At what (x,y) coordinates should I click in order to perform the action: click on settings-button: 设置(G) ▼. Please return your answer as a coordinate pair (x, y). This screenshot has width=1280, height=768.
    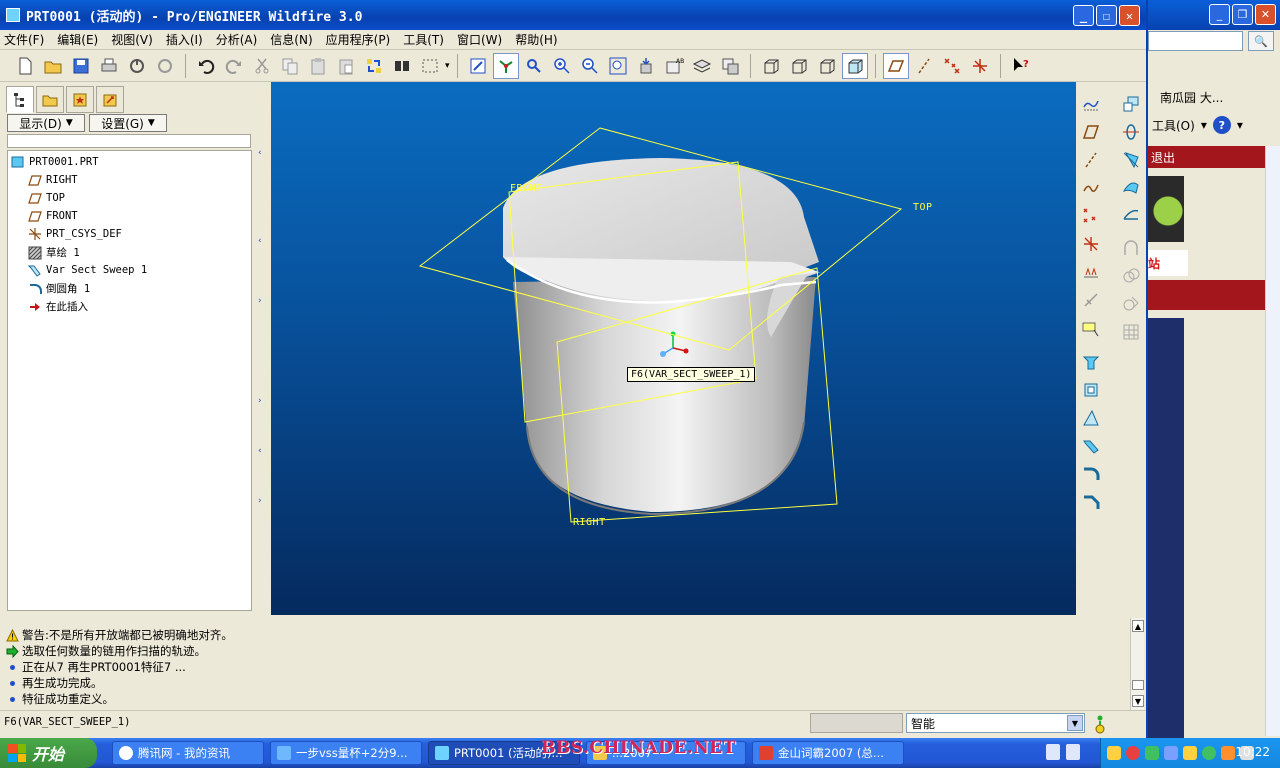
    Looking at the image, I should click on (128, 123).